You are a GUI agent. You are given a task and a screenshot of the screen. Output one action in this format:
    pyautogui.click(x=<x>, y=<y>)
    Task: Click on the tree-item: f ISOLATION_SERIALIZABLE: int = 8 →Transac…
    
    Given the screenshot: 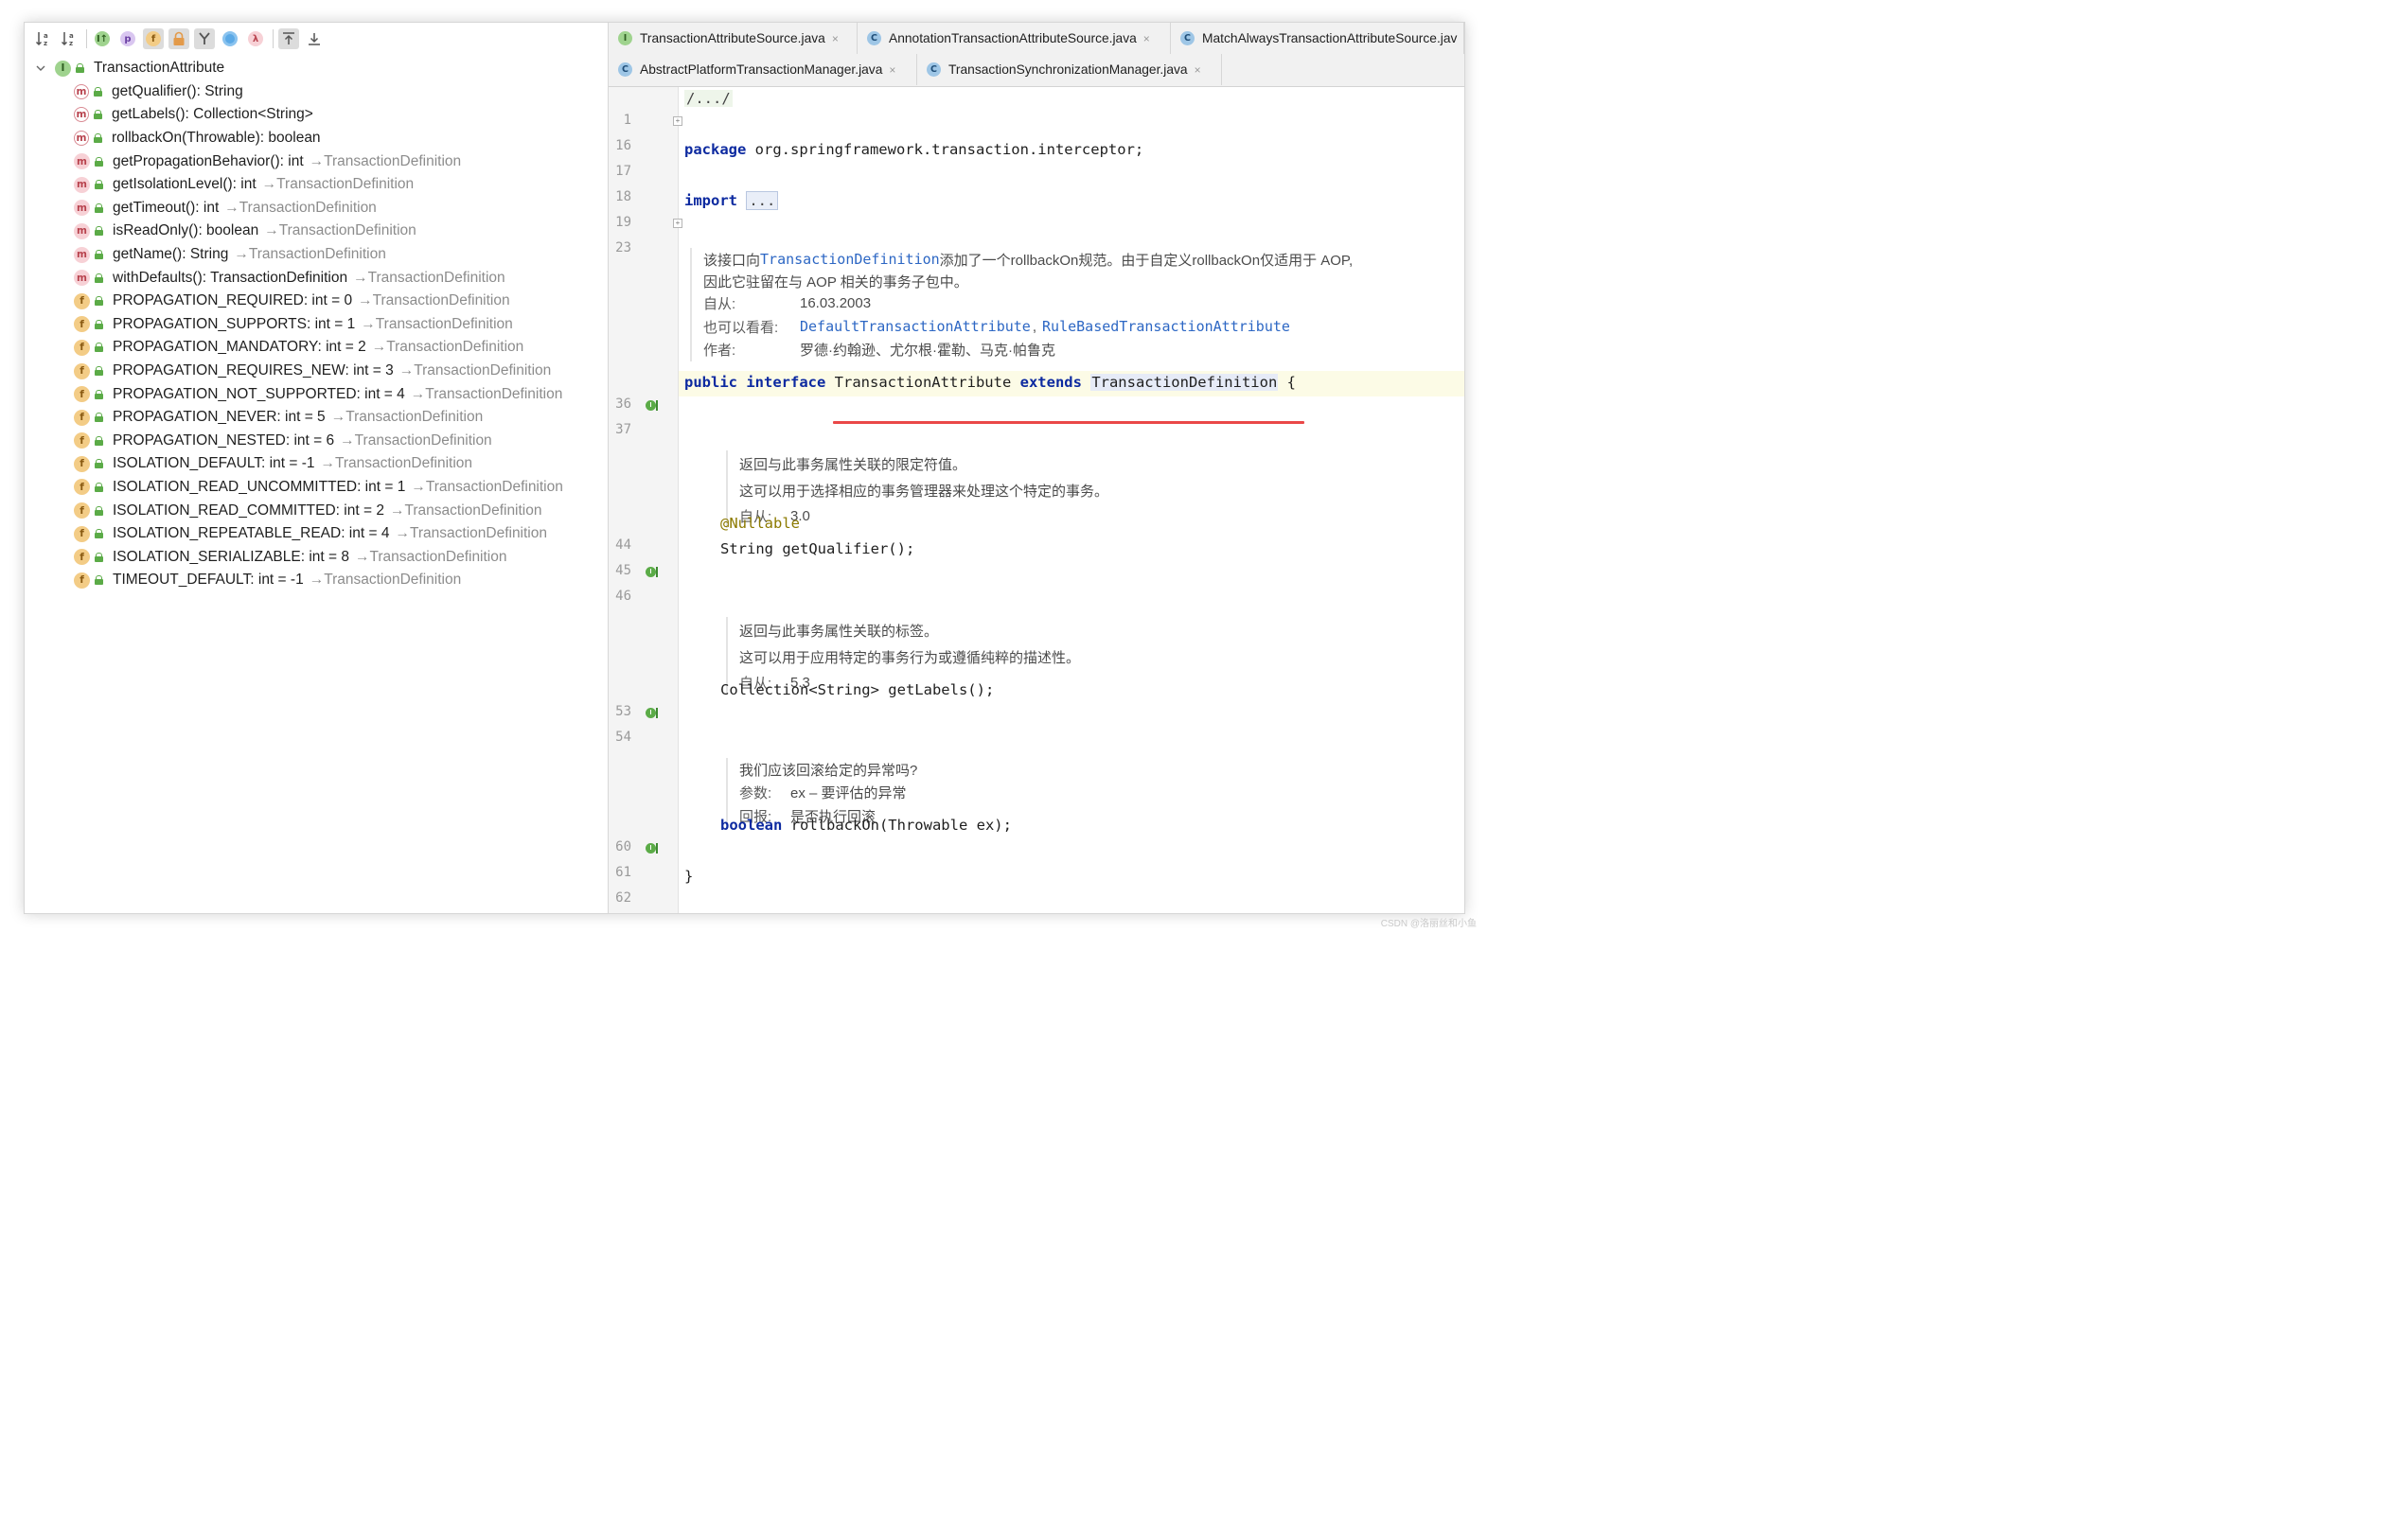 What is the action you would take?
    pyautogui.click(x=317, y=557)
    